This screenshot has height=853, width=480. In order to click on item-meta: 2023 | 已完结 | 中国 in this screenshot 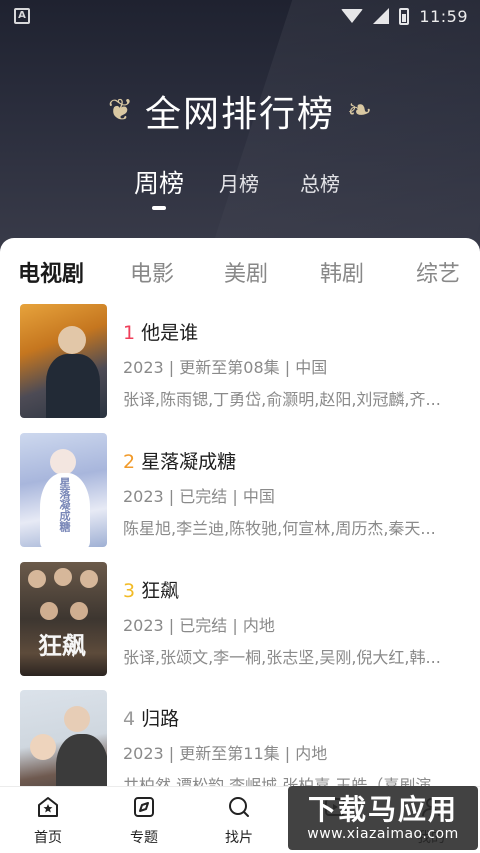, I will do `click(199, 496)`.